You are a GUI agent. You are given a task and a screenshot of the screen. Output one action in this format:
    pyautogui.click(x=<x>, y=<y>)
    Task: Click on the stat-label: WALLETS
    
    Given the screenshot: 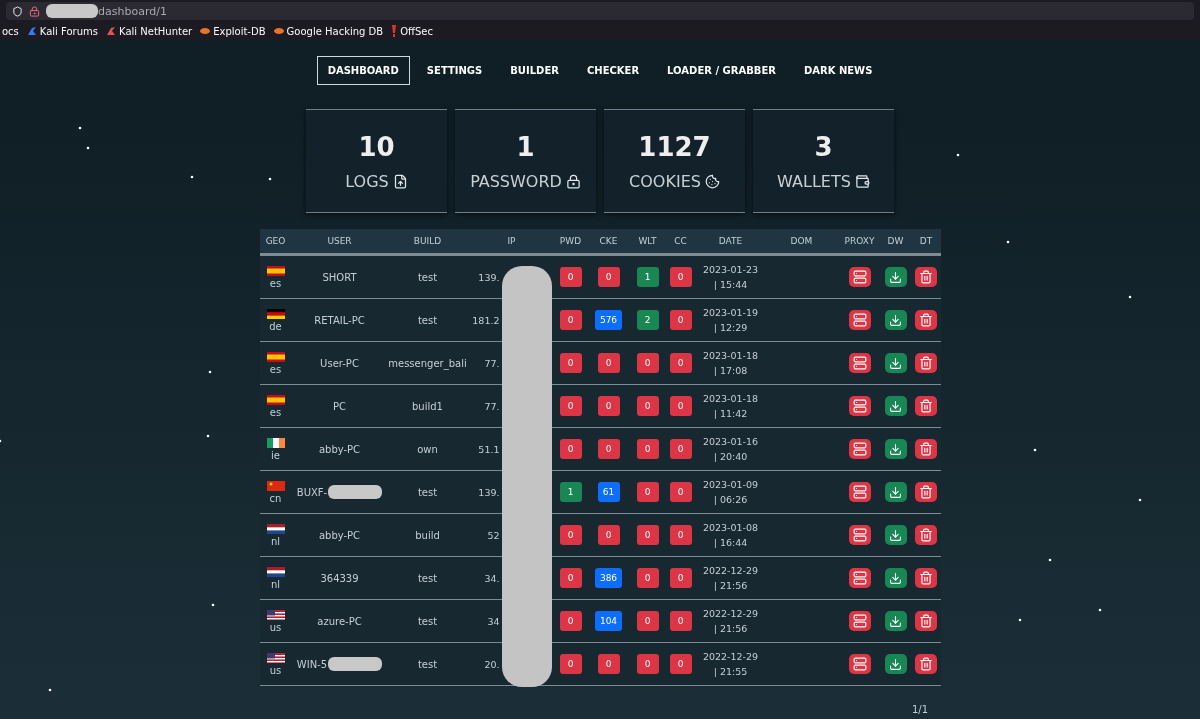 What is the action you would take?
    pyautogui.click(x=814, y=181)
    